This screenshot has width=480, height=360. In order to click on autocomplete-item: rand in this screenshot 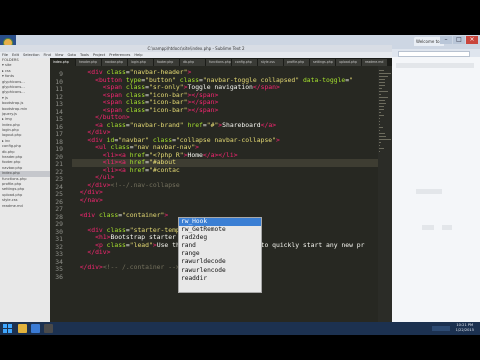, I will do `click(220, 246)`.